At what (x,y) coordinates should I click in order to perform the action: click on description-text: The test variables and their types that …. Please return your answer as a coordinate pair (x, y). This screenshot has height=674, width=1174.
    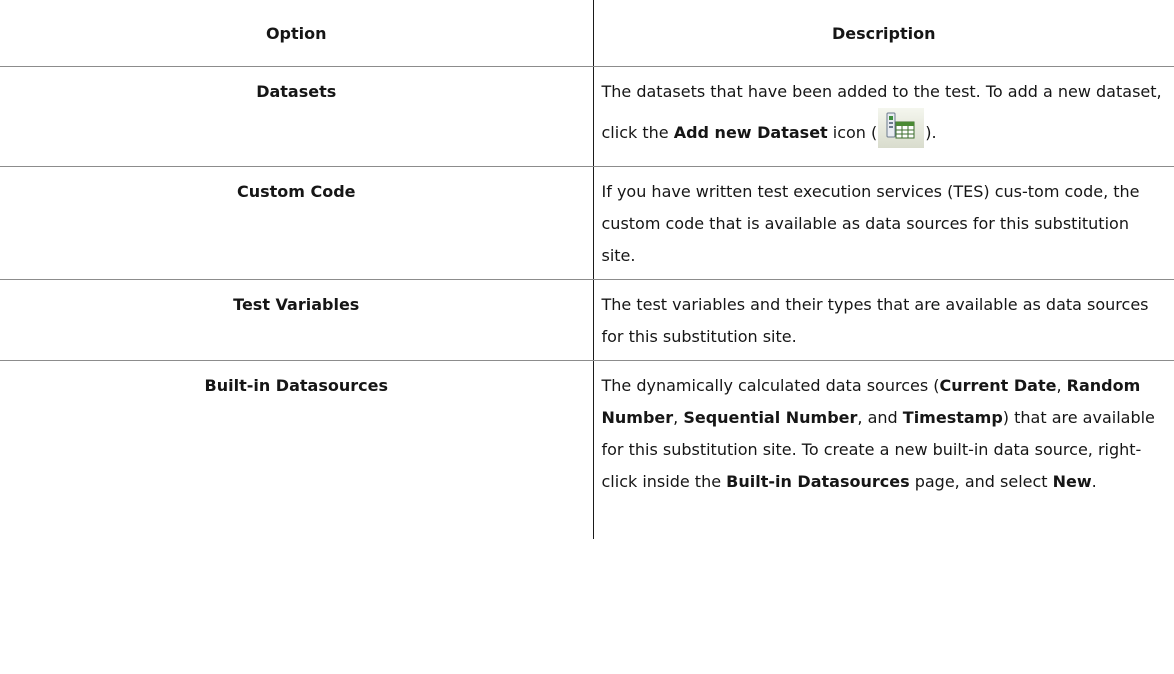
    Looking at the image, I should click on (875, 320).